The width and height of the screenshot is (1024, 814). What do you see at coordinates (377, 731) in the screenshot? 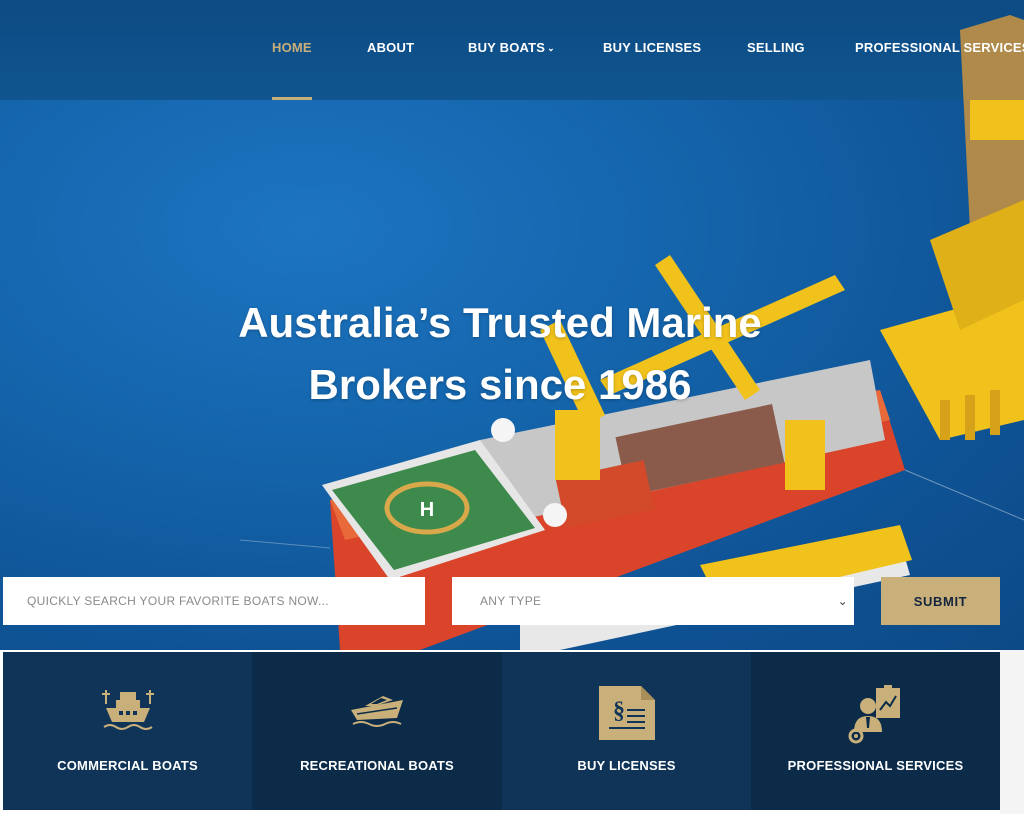
I see `tile-recreational-boats: RECREATIONAL BOATS` at bounding box center [377, 731].